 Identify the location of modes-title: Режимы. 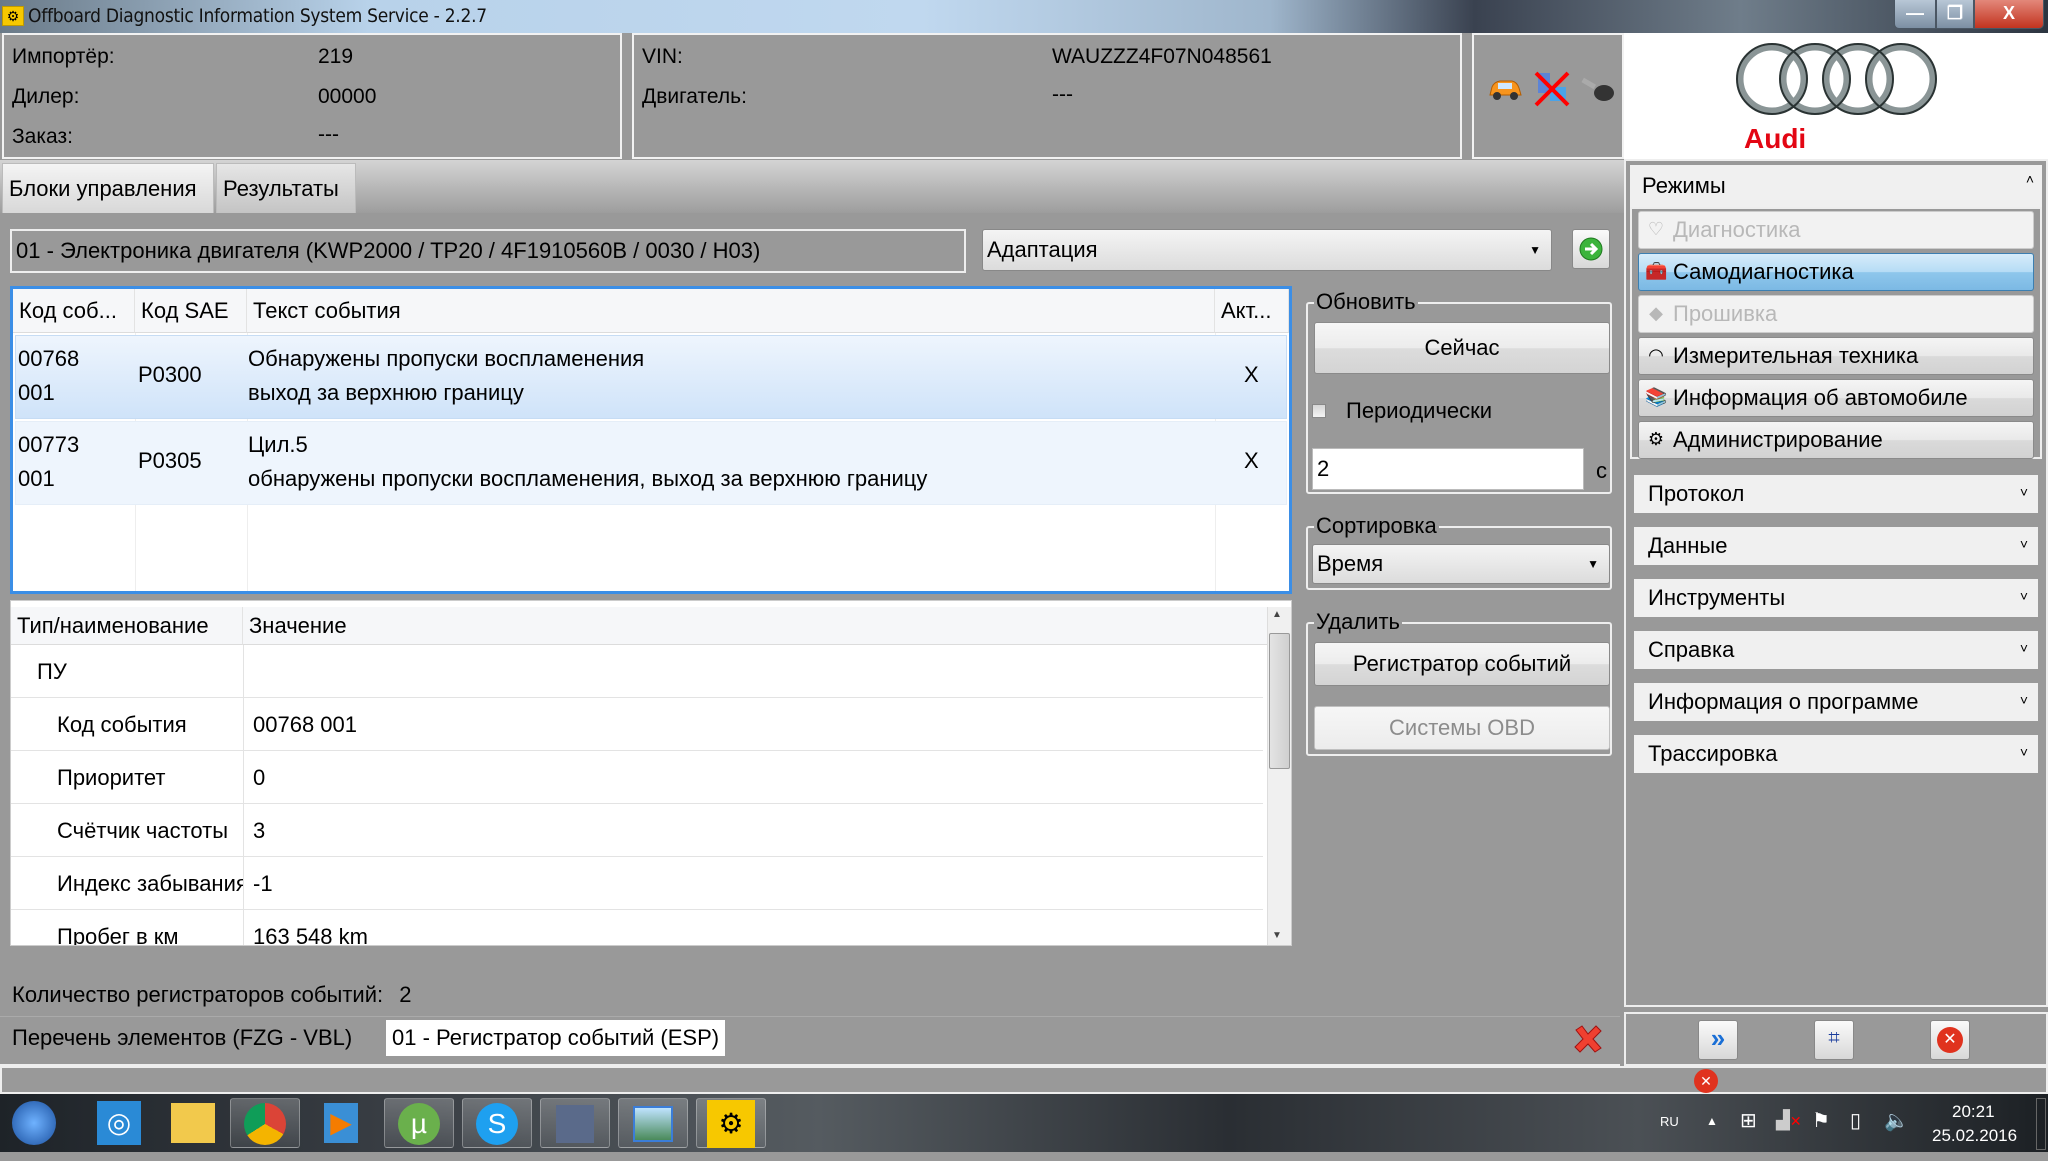
(1684, 185).